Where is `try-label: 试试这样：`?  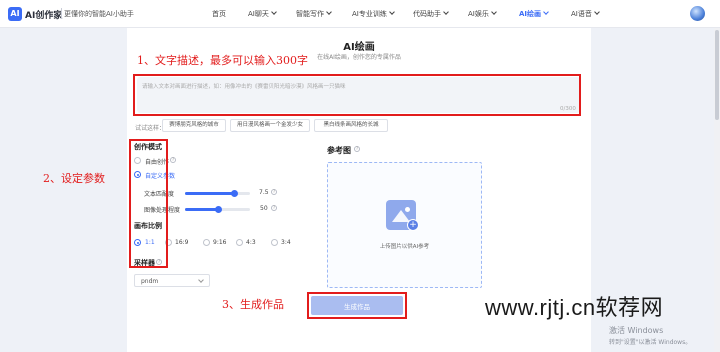 try-label: 试试这样： is located at coordinates (150, 128).